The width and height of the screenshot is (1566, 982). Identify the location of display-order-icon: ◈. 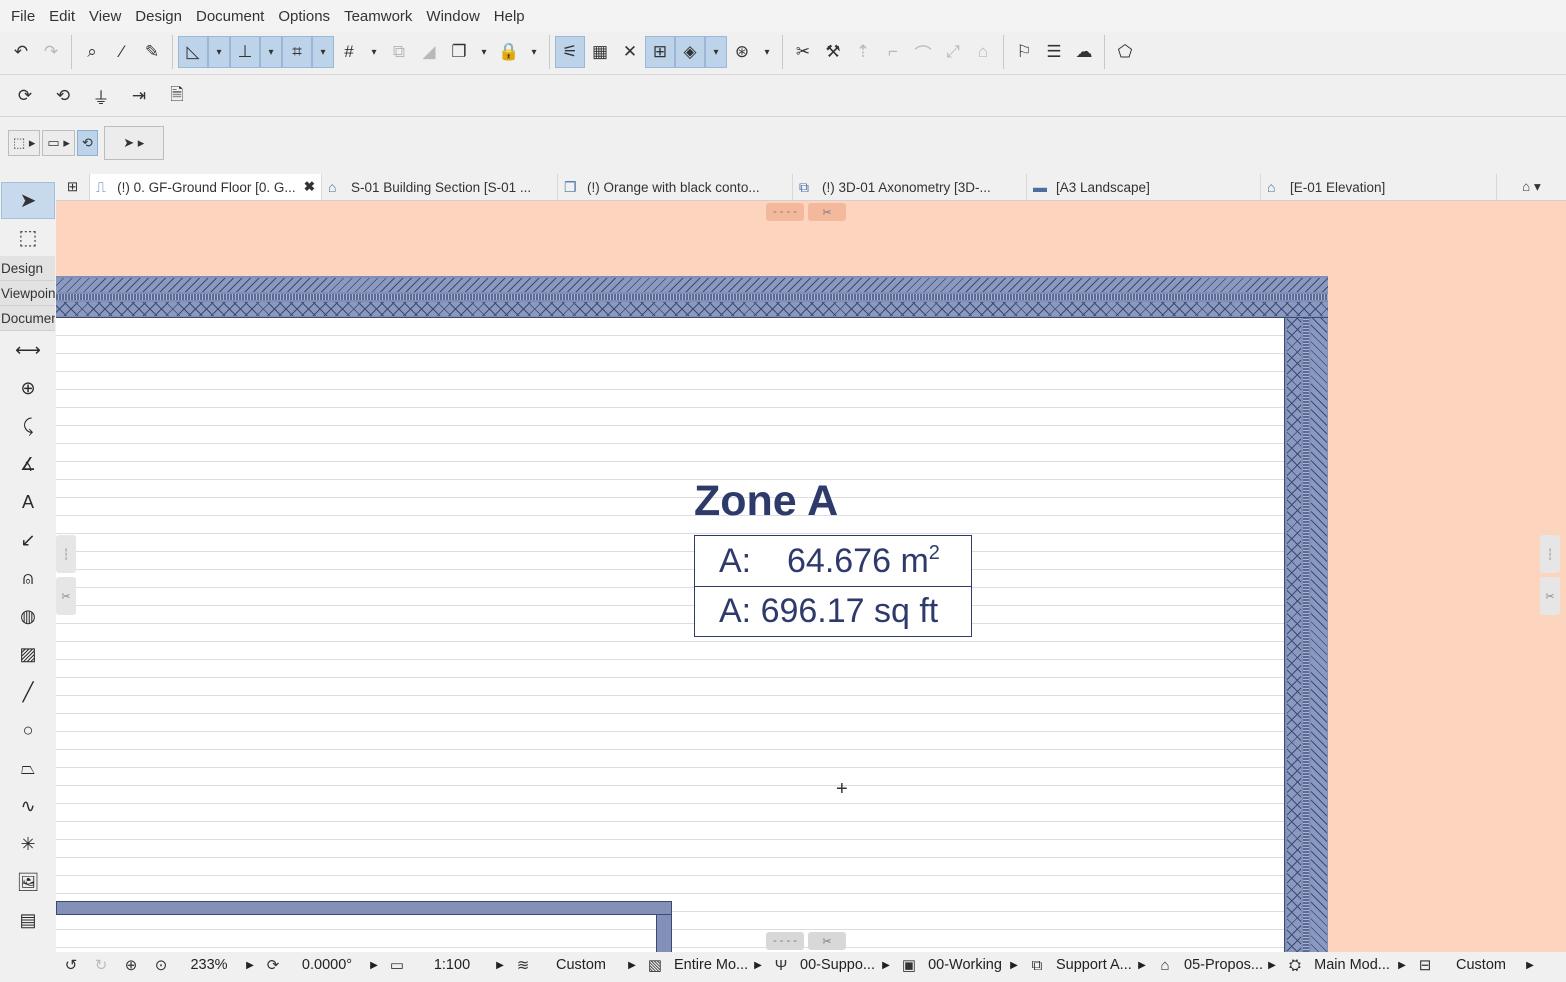
(690, 52).